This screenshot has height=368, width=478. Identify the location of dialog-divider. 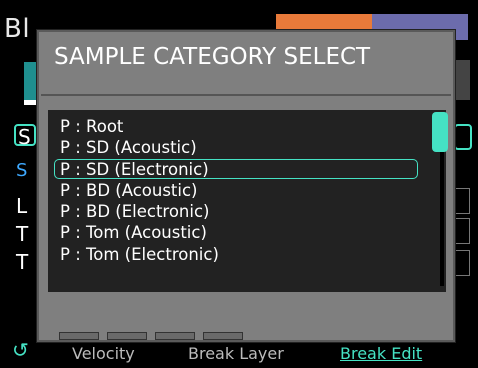
(246, 95).